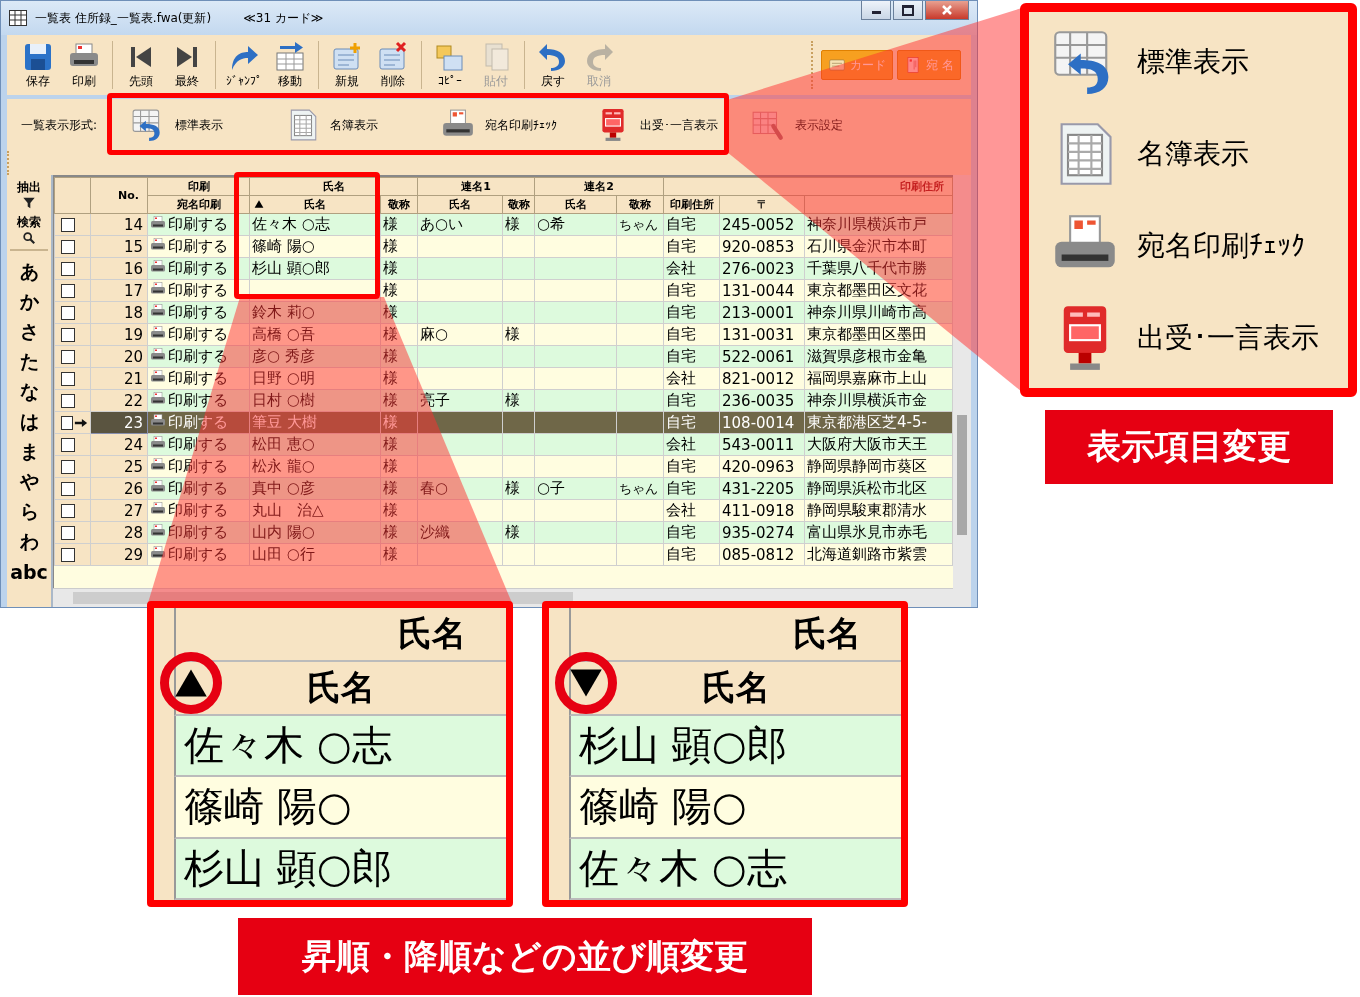 The image size is (1360, 997). Describe the element at coordinates (29, 229) in the screenshot. I see `search-button: 検索` at that location.